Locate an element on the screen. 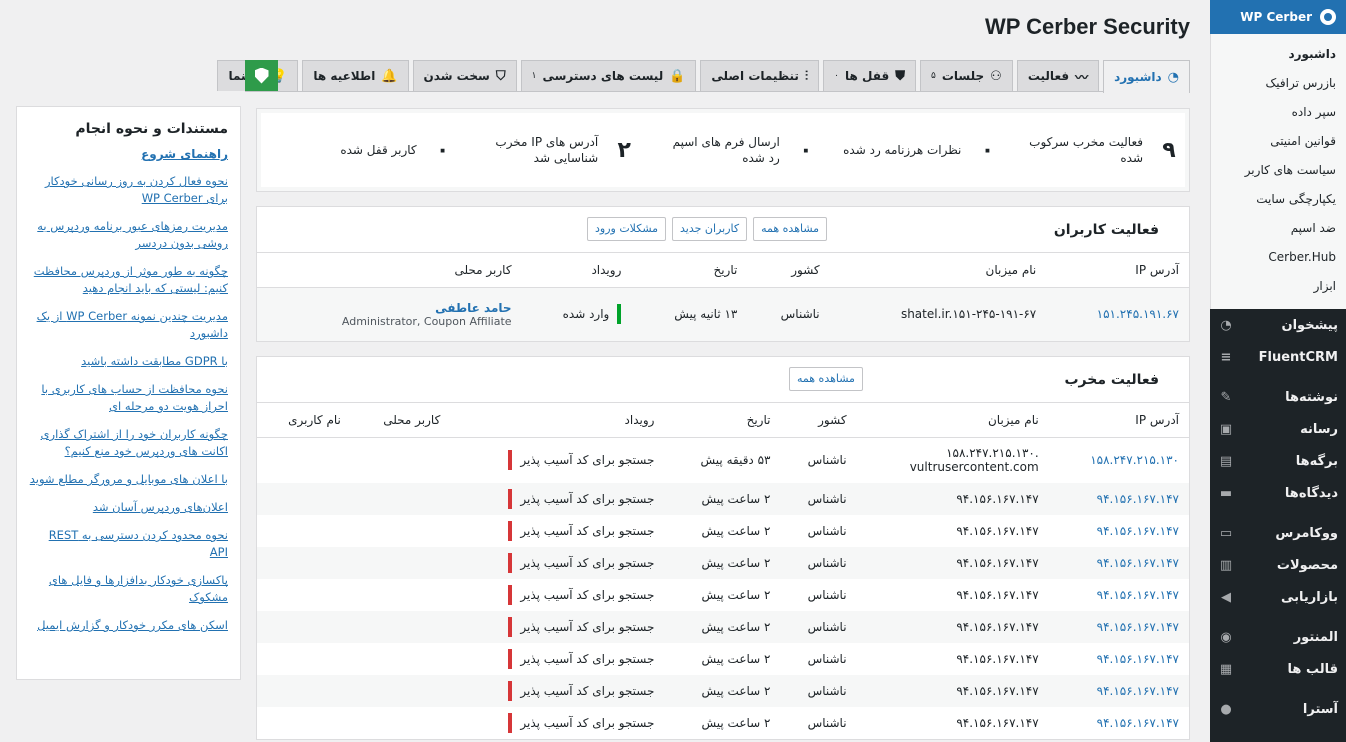 This screenshot has width=1346, height=742. stat-number: ۲ is located at coordinates (624, 150).